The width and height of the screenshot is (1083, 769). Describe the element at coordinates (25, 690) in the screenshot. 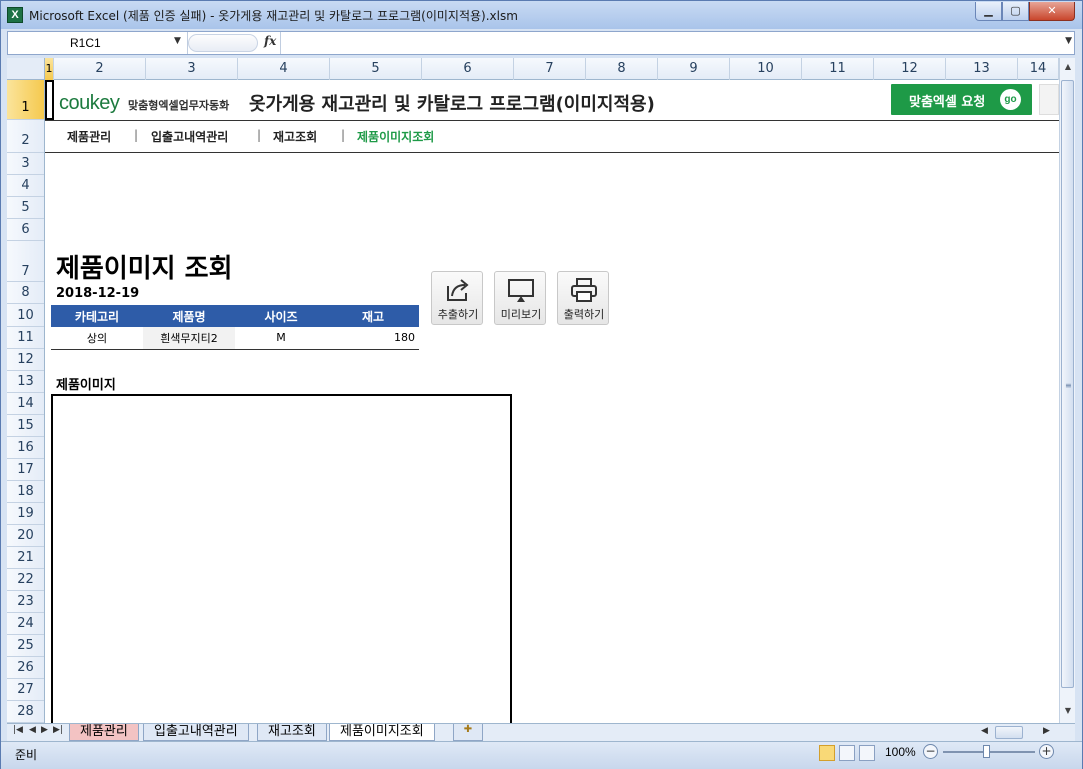

I see `row-header: 27` at that location.